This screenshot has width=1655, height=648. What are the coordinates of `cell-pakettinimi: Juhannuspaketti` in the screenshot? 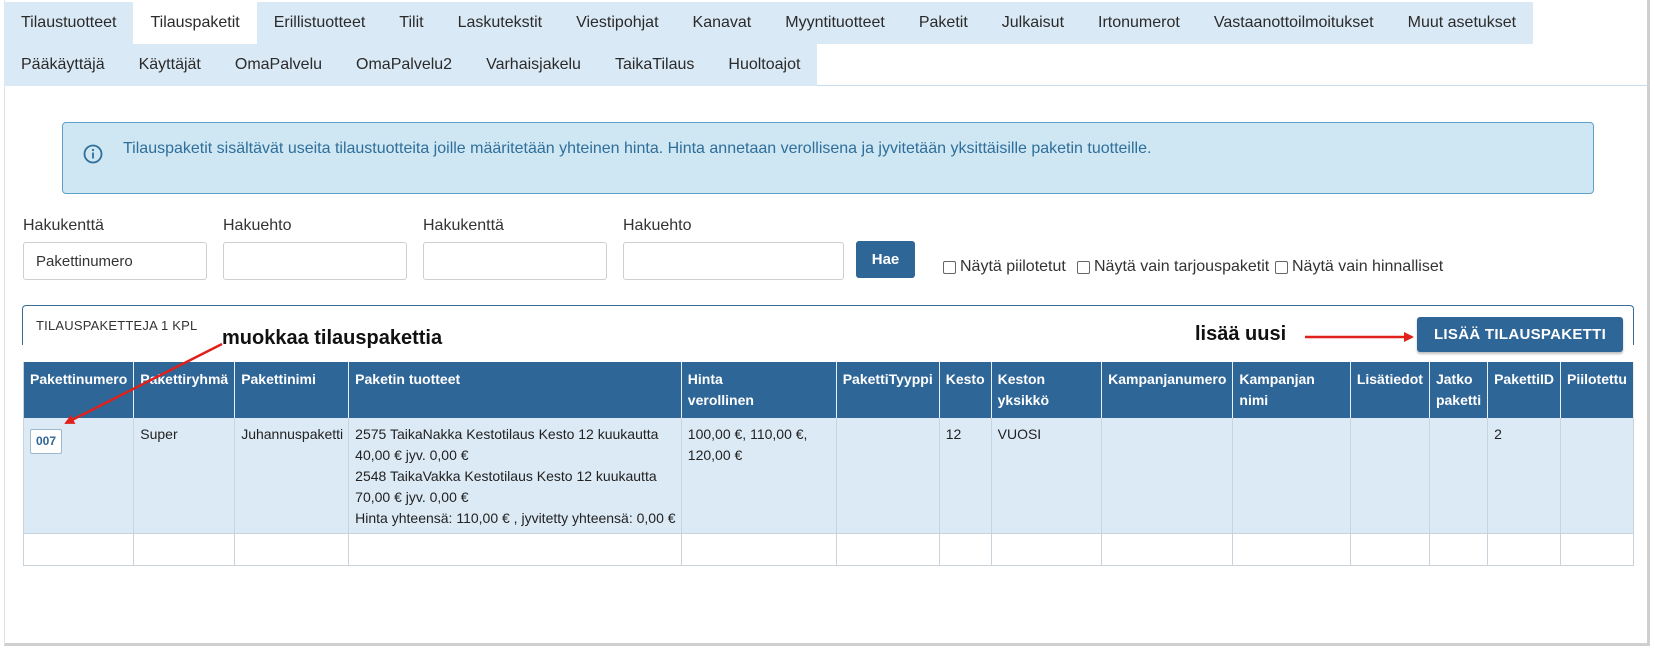 It's located at (292, 476).